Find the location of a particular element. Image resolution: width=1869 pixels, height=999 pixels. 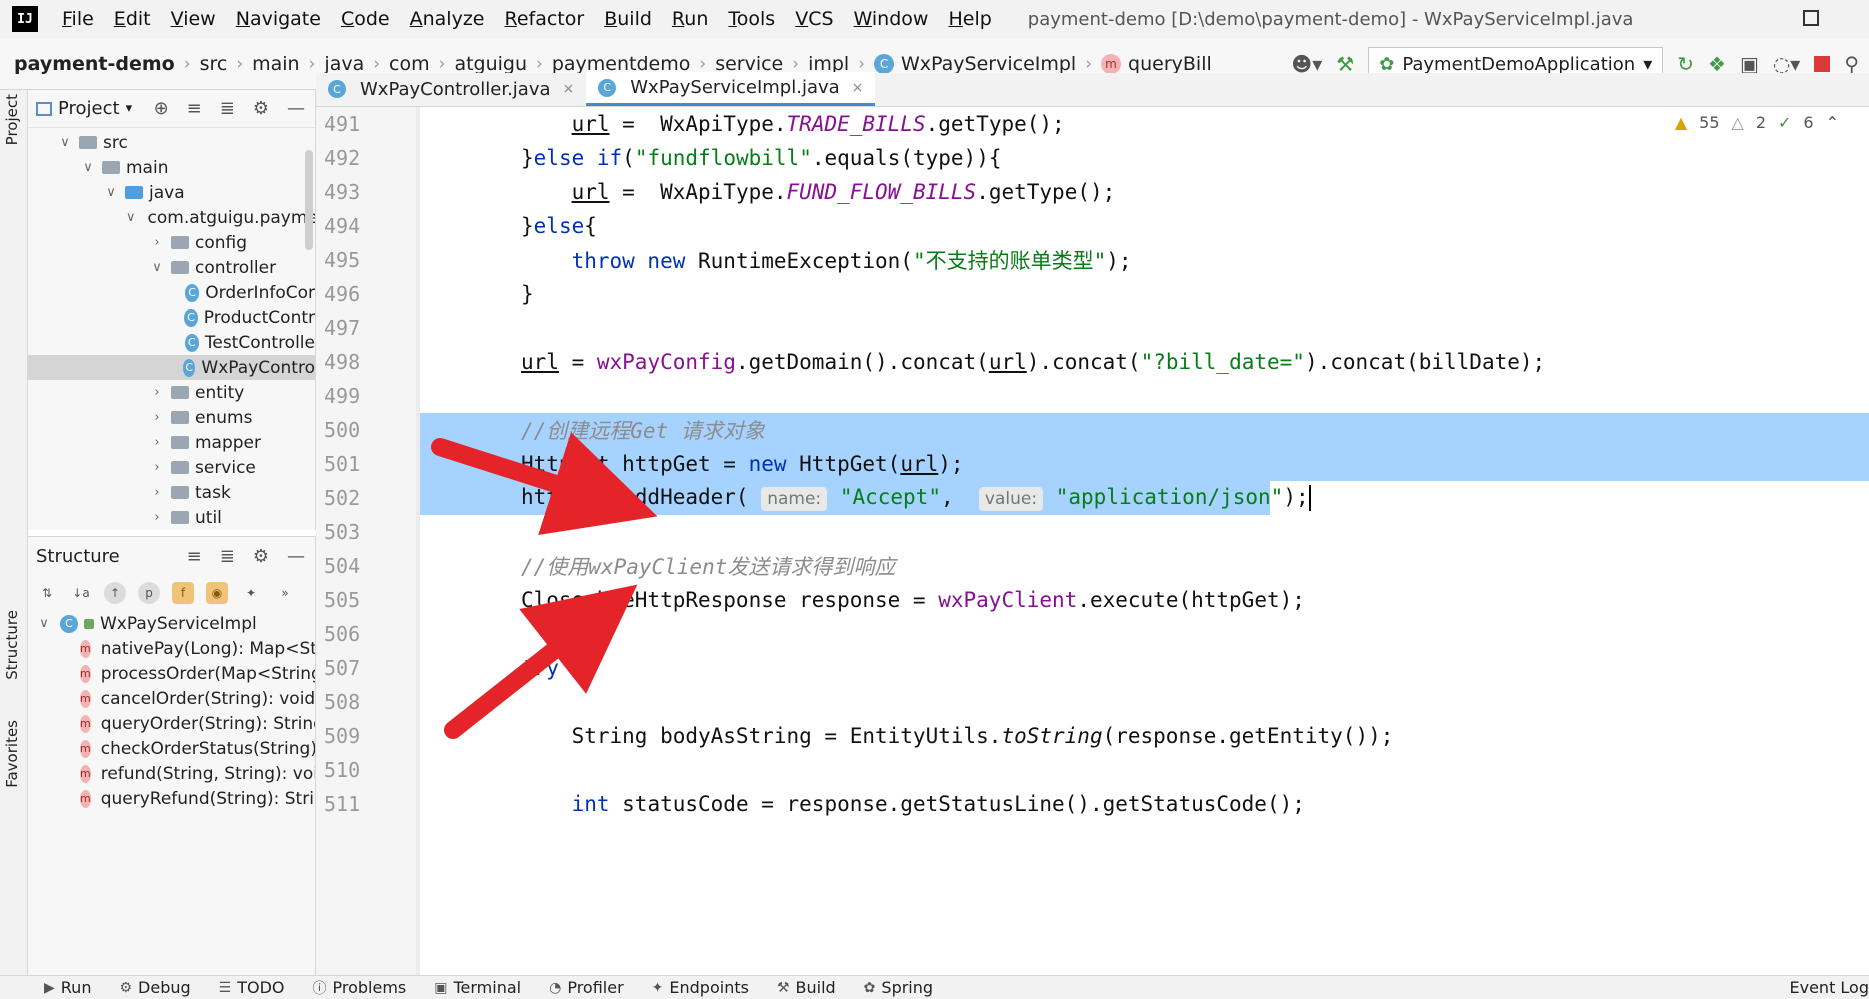

tree-item: › entity is located at coordinates (171, 392).